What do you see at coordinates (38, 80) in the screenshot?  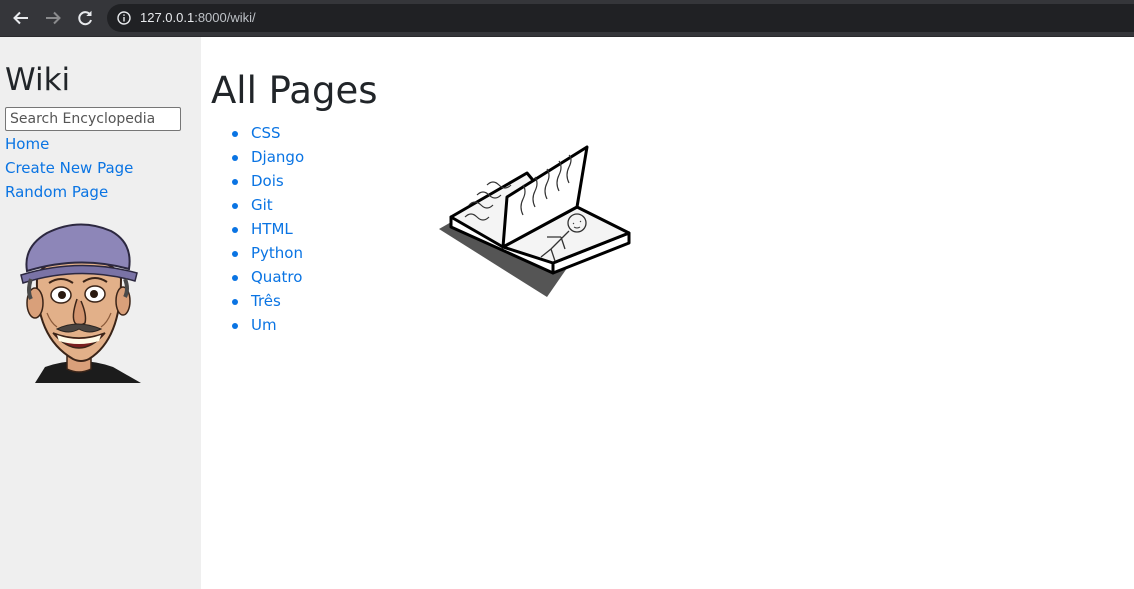 I see `site-title: Wiki` at bounding box center [38, 80].